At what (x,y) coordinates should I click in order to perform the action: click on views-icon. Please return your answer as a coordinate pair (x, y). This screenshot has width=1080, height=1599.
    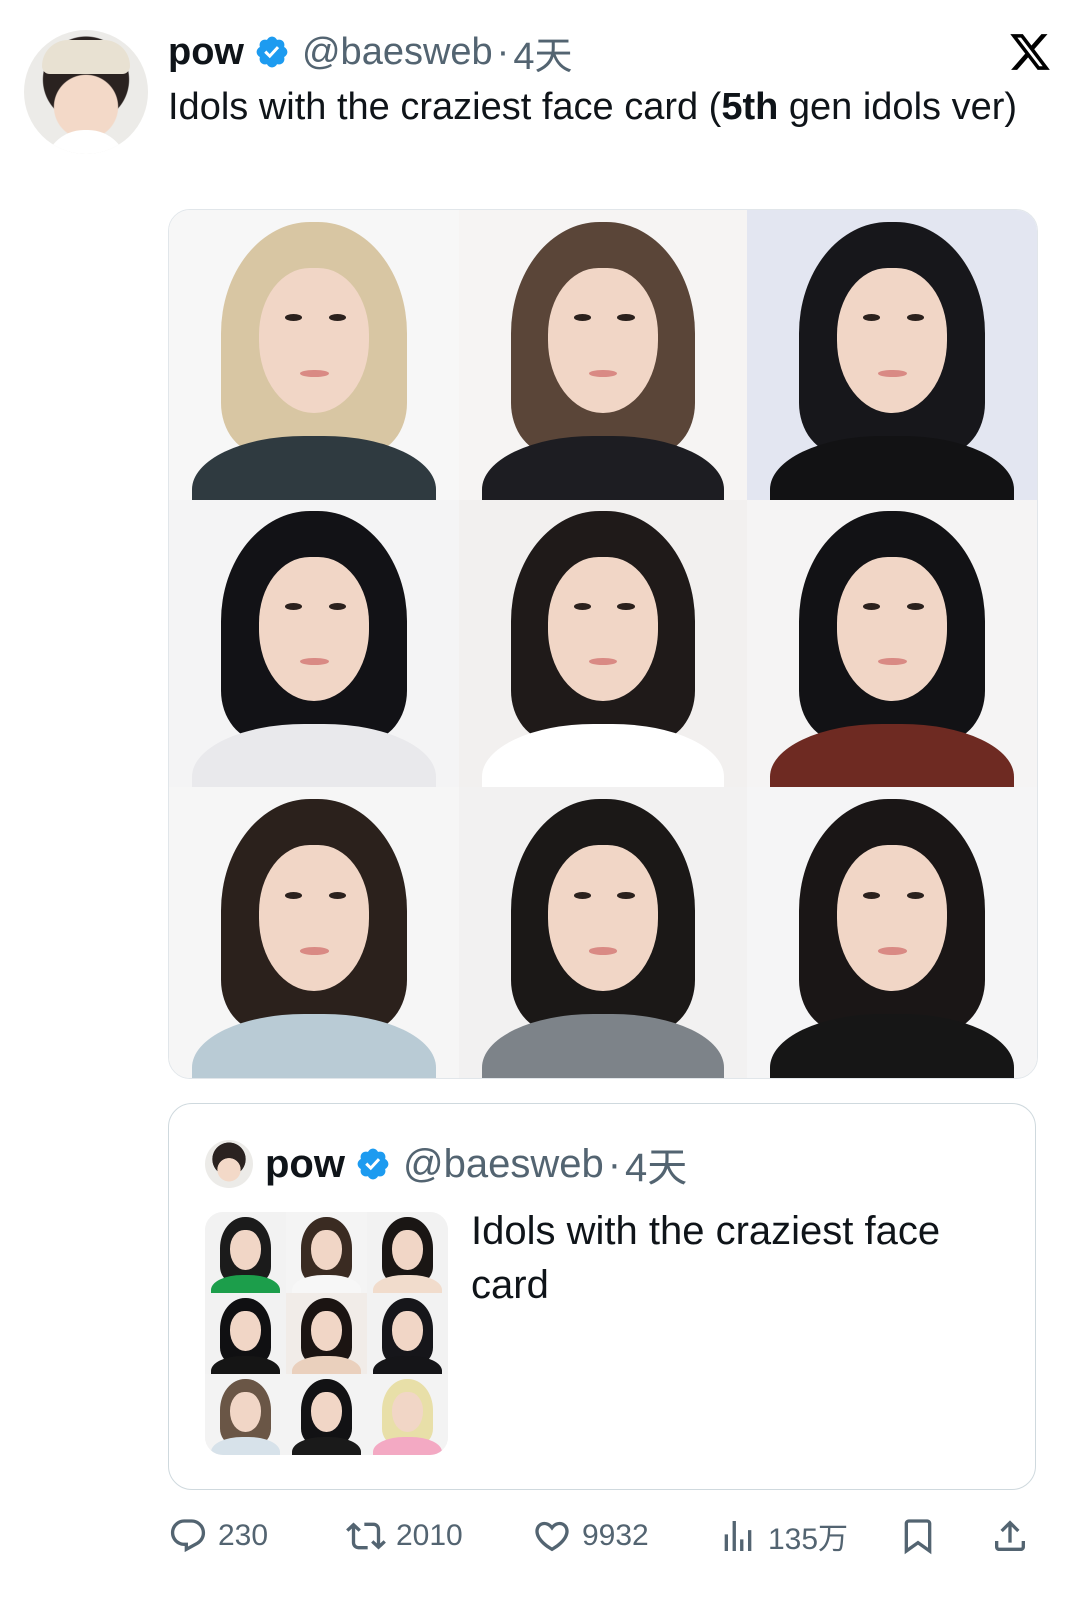
    Looking at the image, I should click on (738, 1536).